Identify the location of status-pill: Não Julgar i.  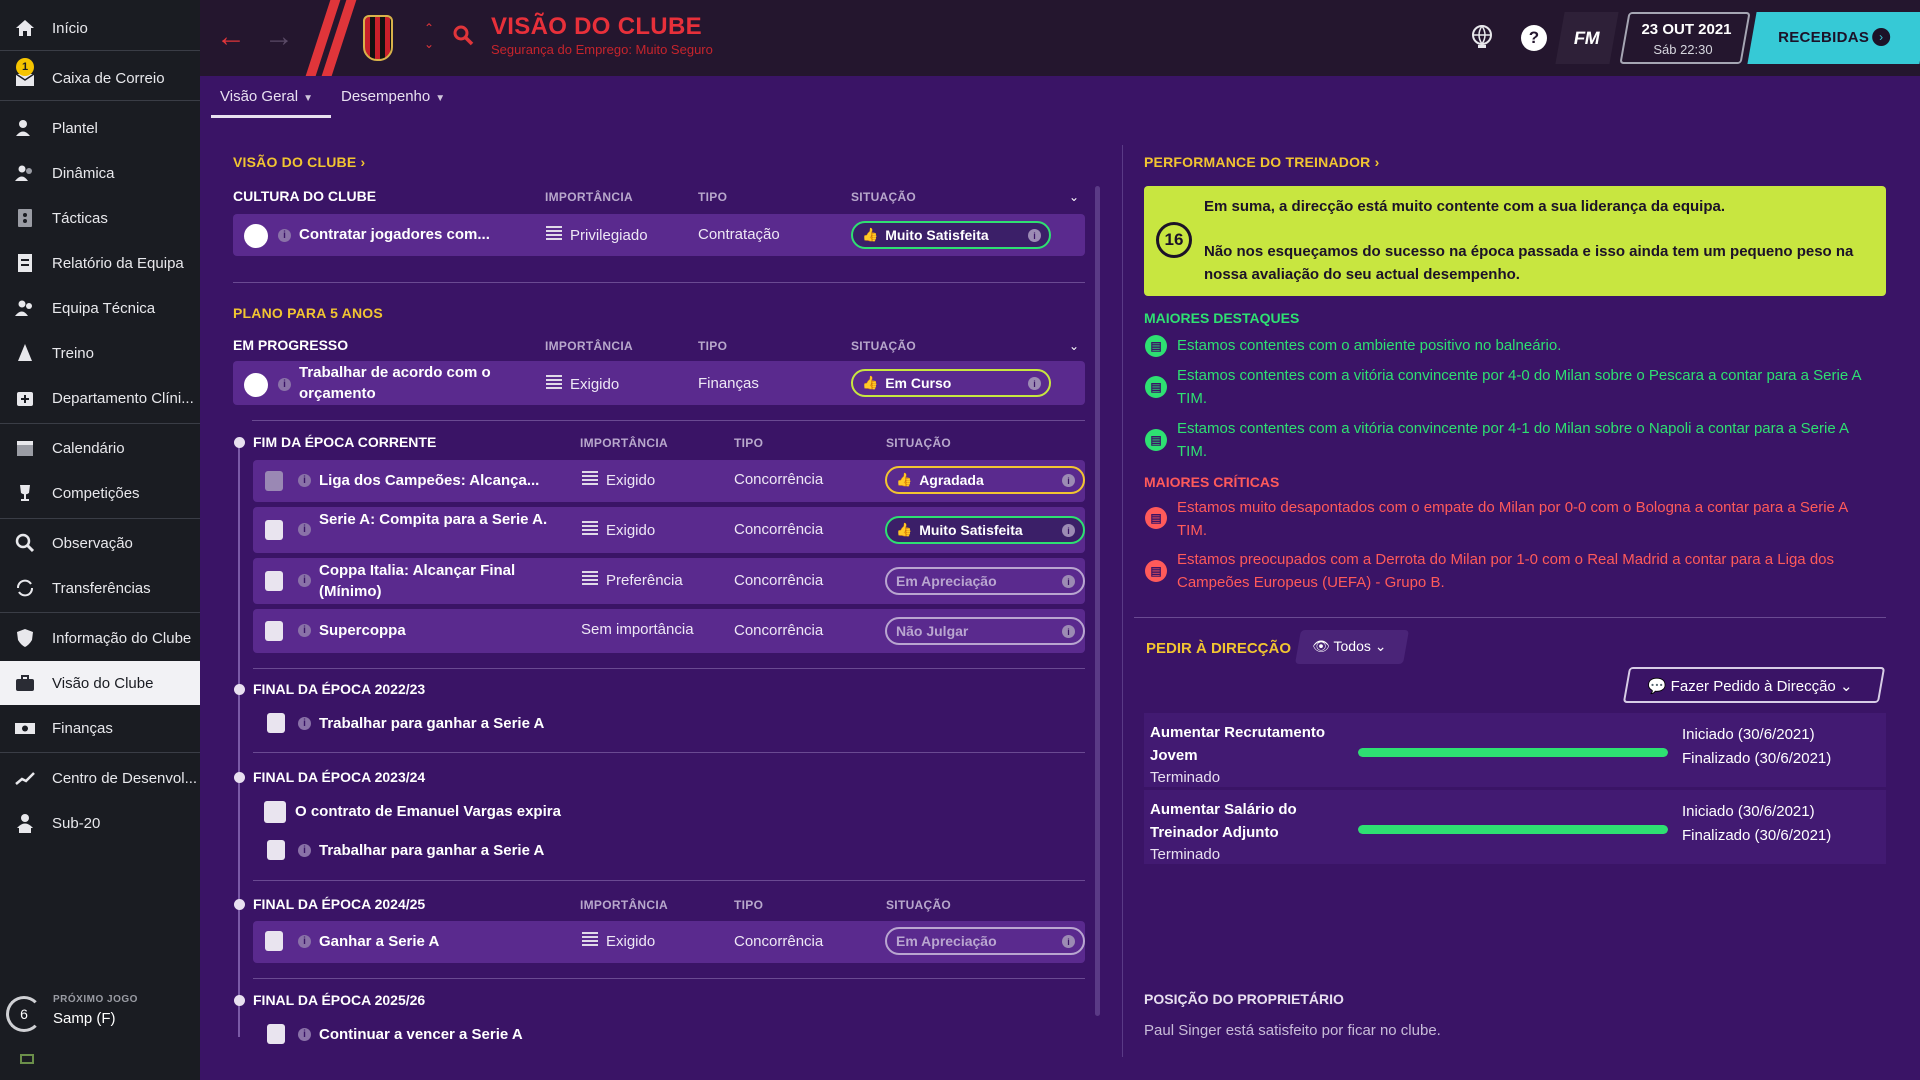
(985, 631).